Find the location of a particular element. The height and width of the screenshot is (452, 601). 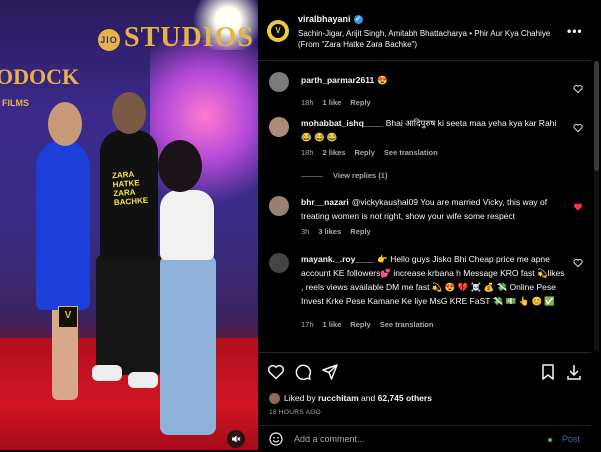

view-replies-button: View replies (1) is located at coordinates (344, 175).